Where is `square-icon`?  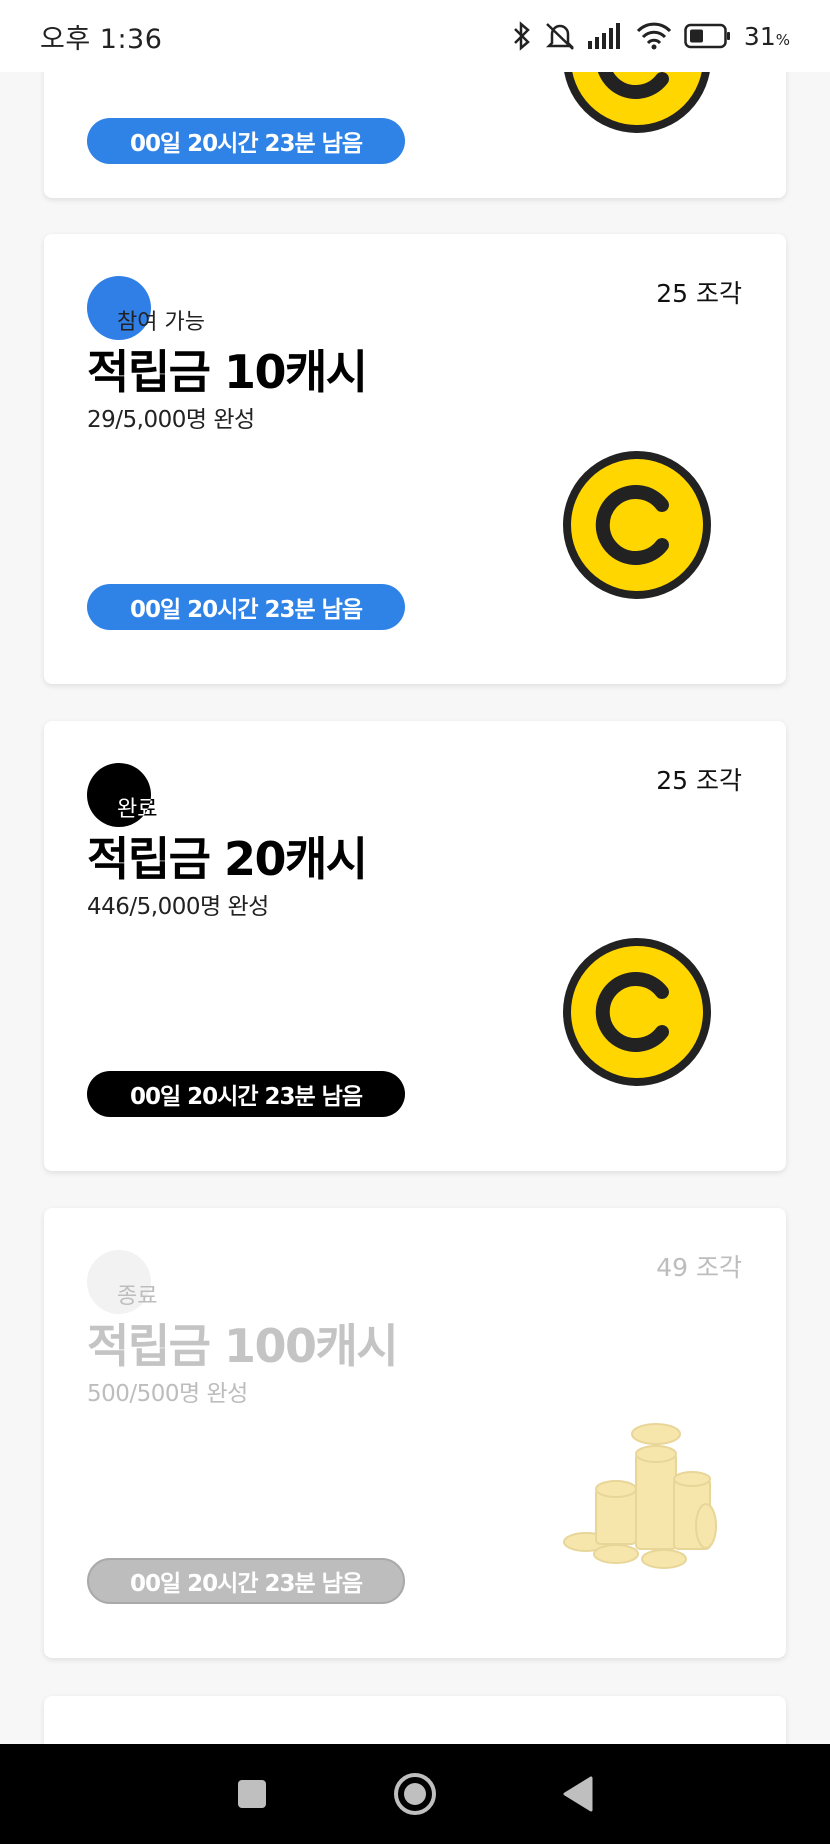 square-icon is located at coordinates (252, 1794).